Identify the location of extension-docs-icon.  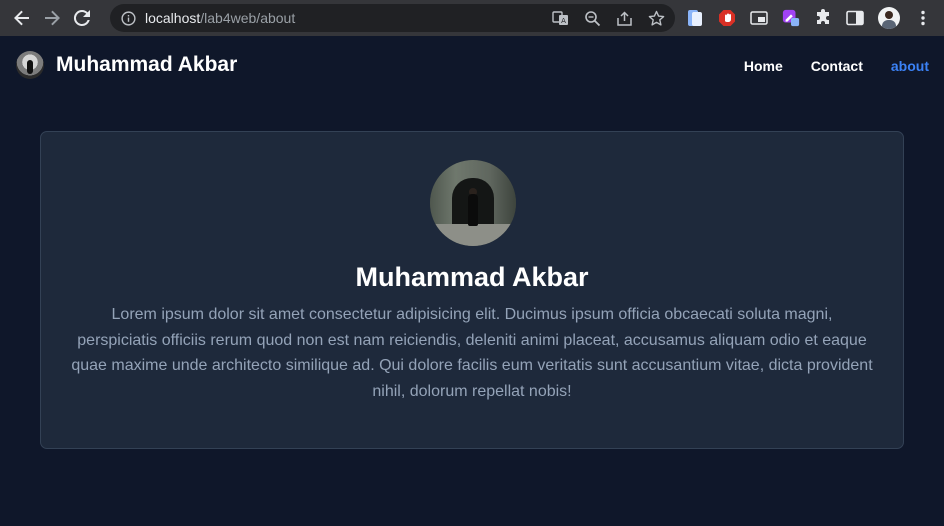
(695, 18).